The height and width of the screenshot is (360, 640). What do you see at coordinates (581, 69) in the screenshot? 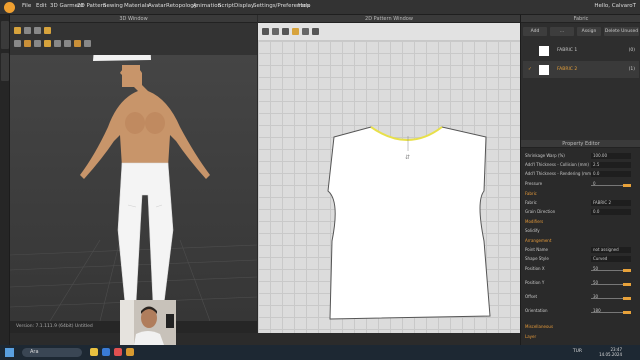
I see `fabric-item-2: ✓ FABRIC 2 (1)` at bounding box center [581, 69].